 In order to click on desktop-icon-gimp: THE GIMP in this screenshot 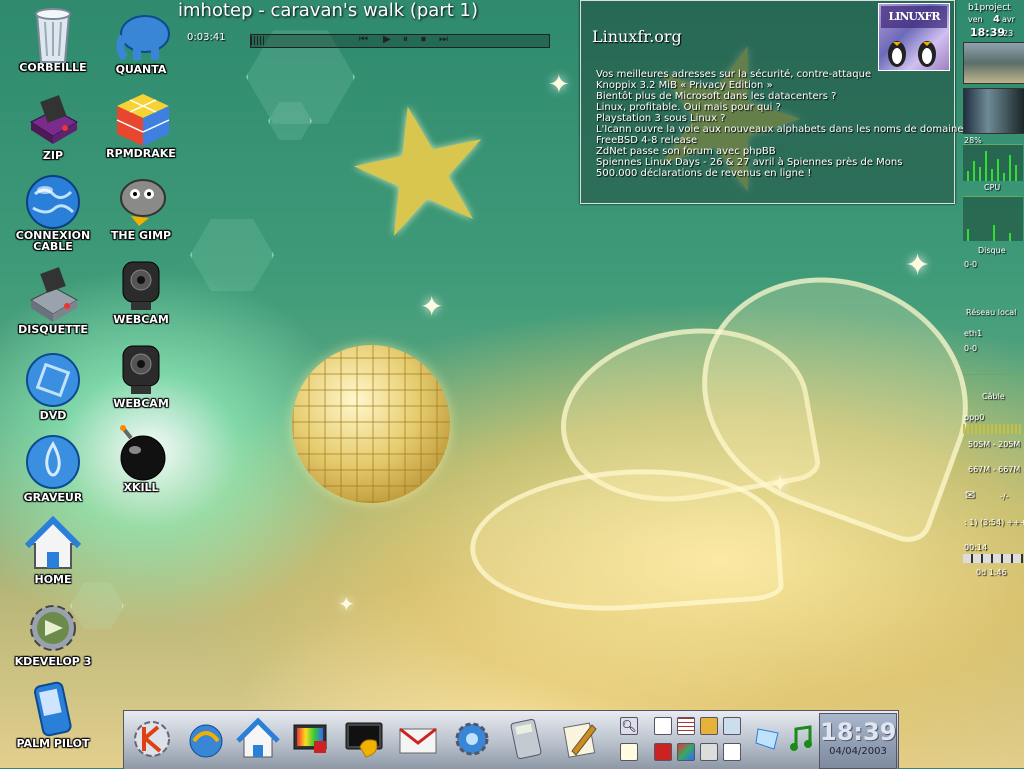, I will do `click(141, 206)`.